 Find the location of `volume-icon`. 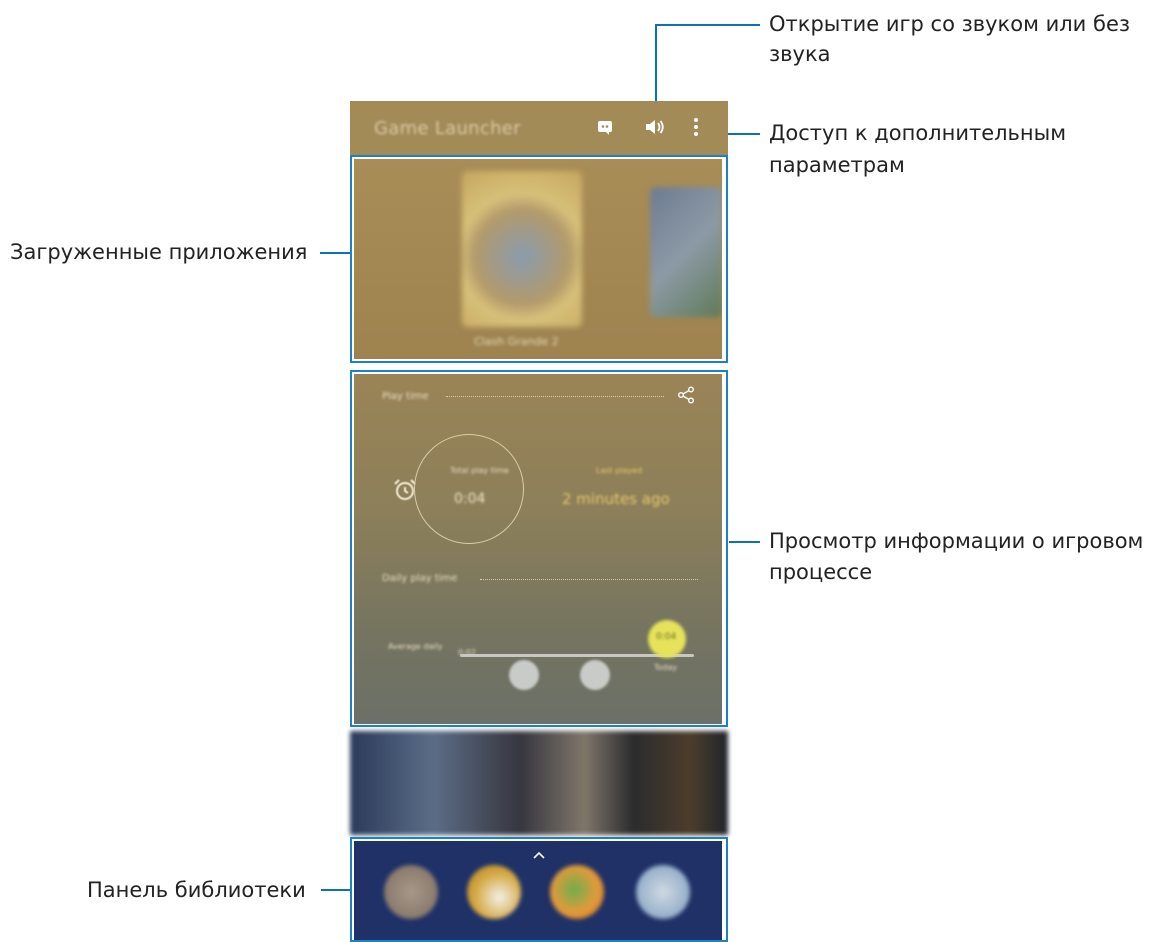

volume-icon is located at coordinates (655, 129).